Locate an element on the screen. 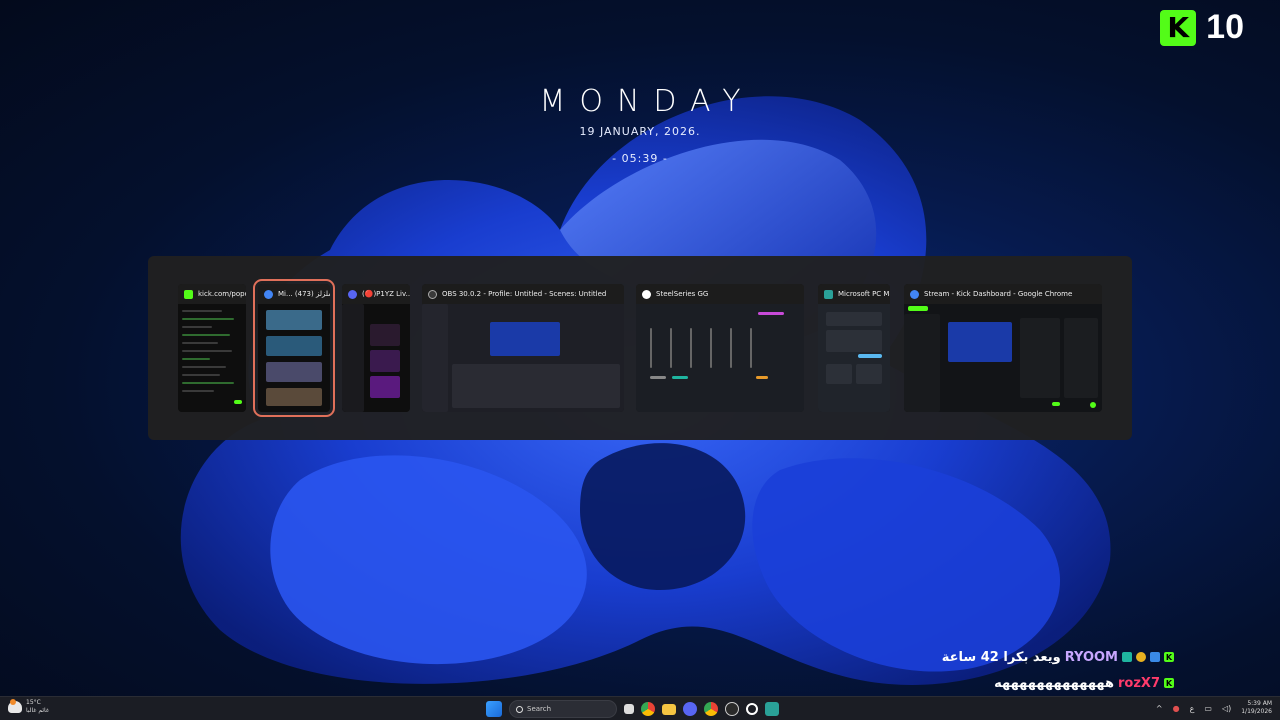  tray-date: 1/19/2026 is located at coordinates (1256, 711).